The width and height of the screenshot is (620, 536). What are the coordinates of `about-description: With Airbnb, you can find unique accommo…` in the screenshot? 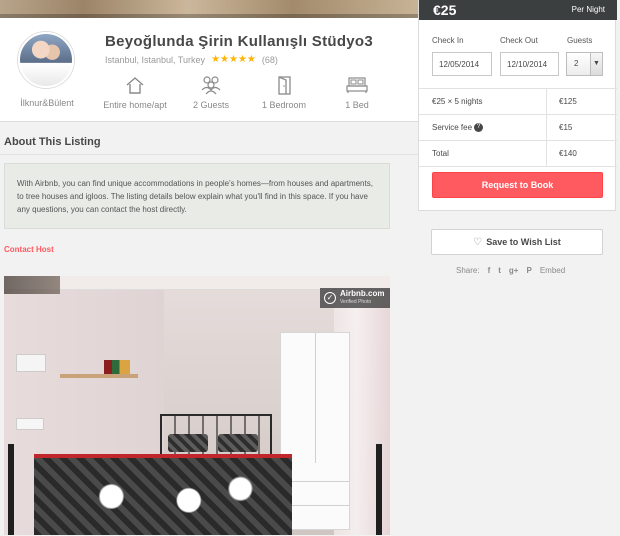 It's located at (197, 196).